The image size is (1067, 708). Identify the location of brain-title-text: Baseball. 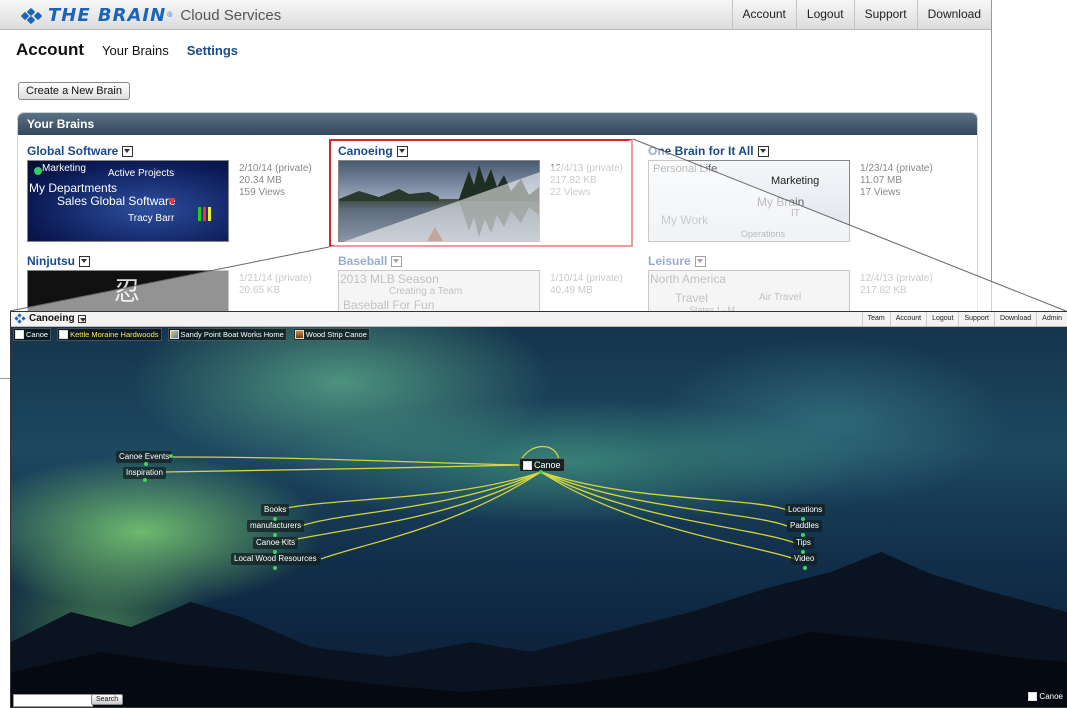
(362, 261).